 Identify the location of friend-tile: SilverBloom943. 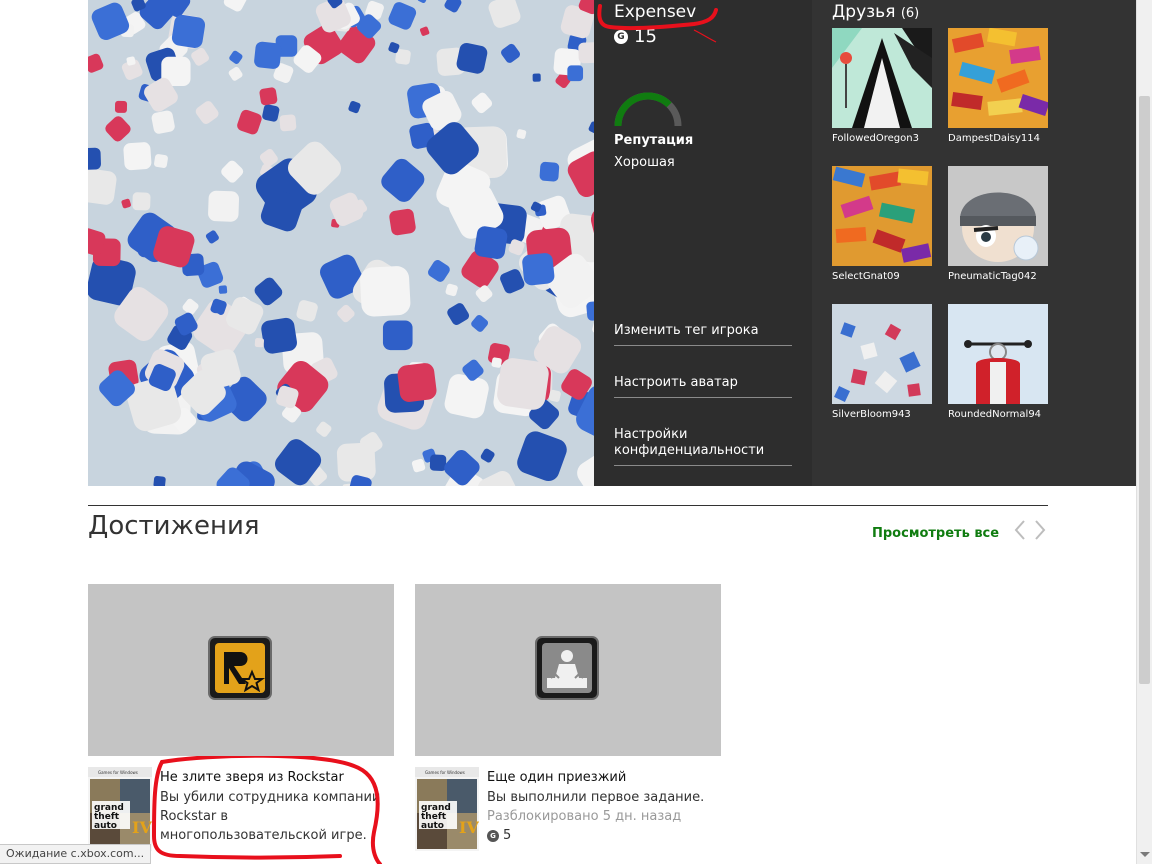
(882, 362).